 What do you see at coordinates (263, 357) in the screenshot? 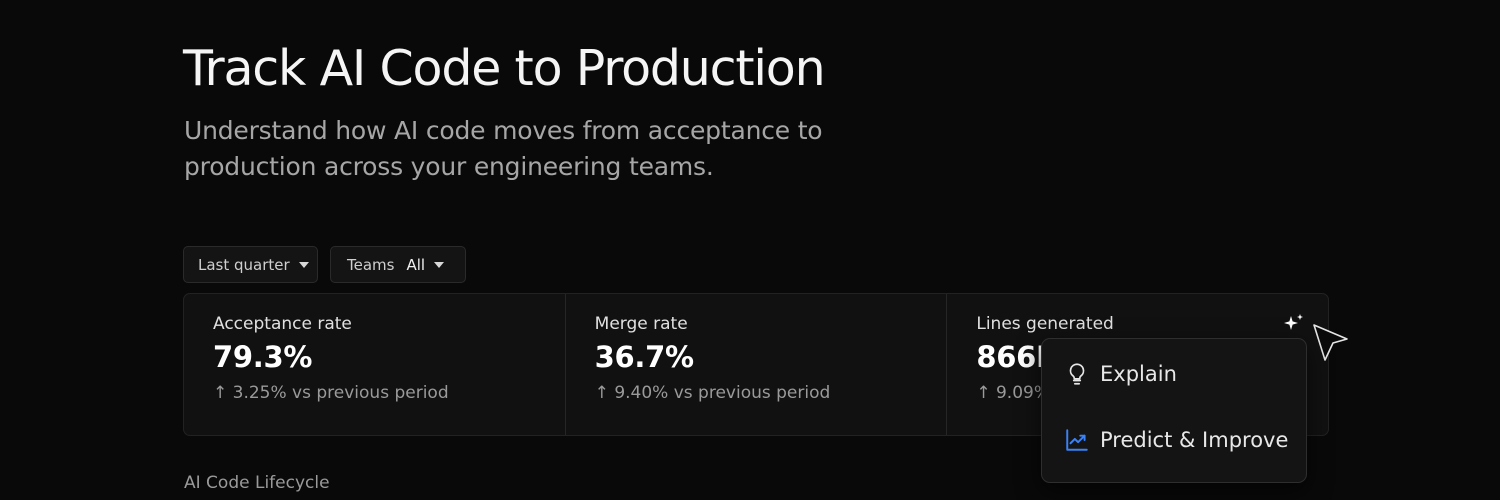
I see `metric-value: 79.3%` at bounding box center [263, 357].